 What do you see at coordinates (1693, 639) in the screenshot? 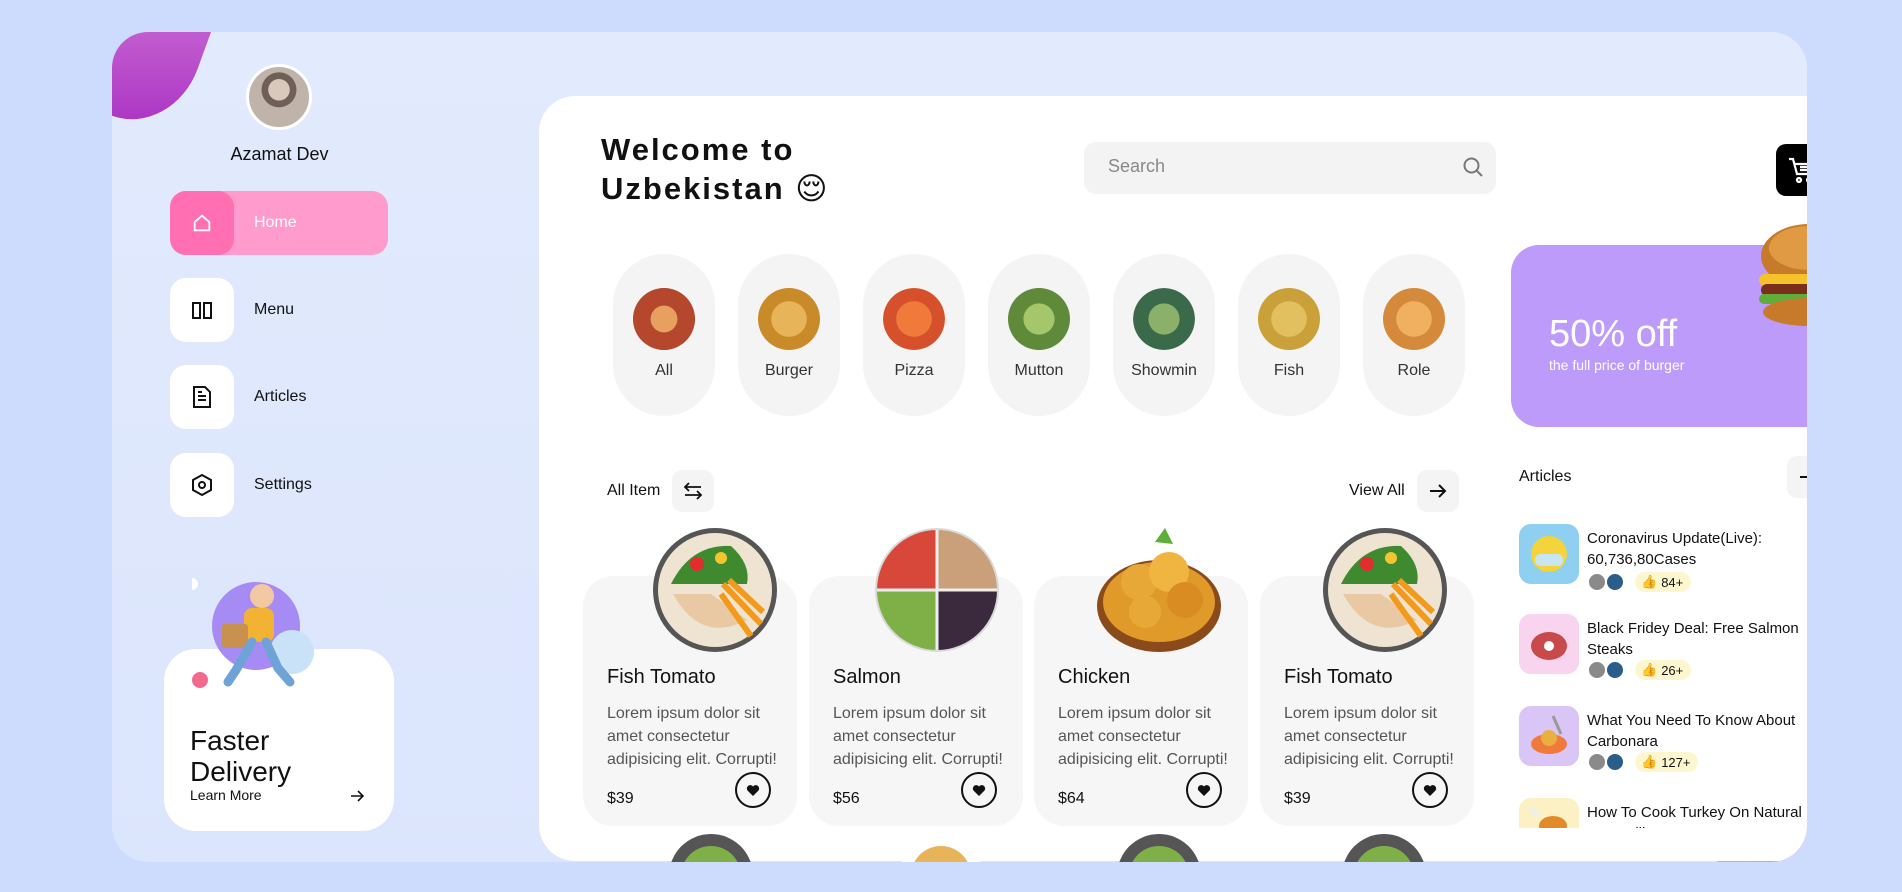
I see `article-title: Black Fridey Deal: Free Salmon Steaks` at bounding box center [1693, 639].